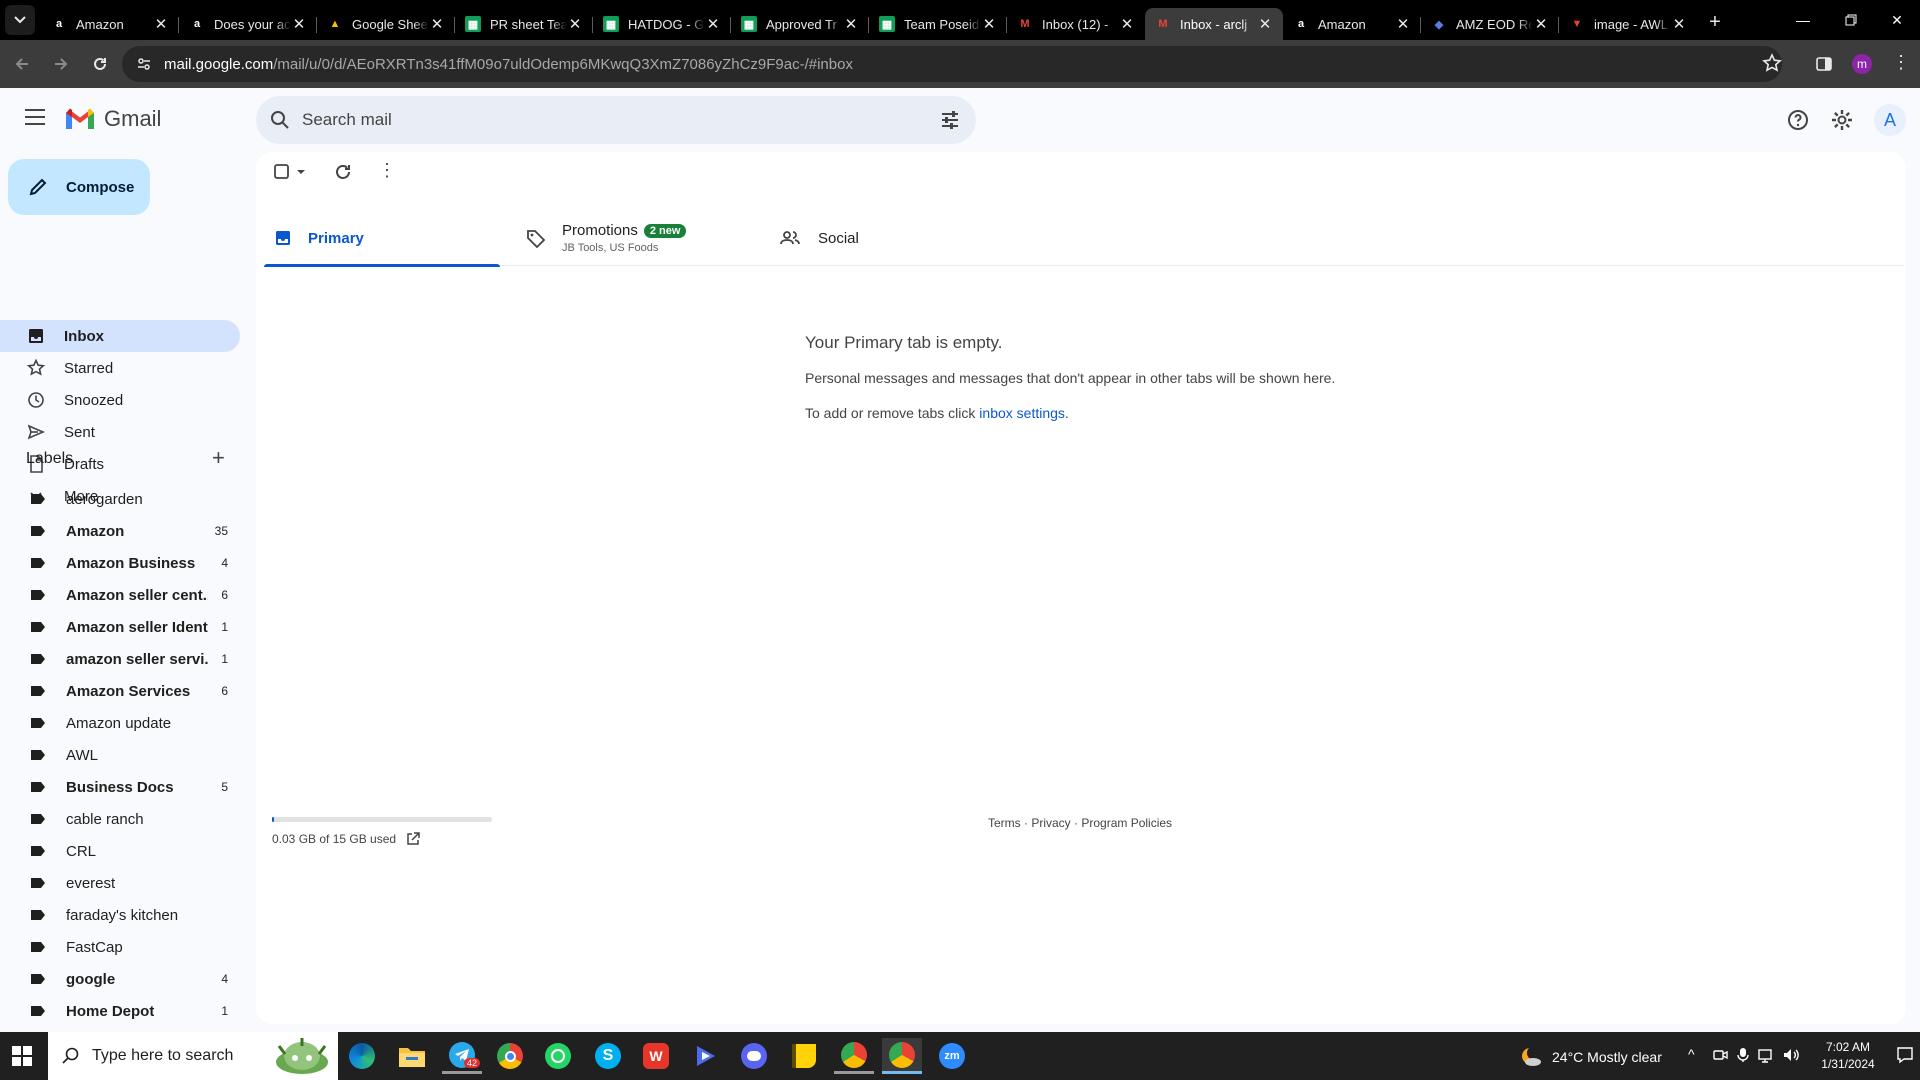 The width and height of the screenshot is (1920, 1080). I want to click on reload-button, so click(100, 64).